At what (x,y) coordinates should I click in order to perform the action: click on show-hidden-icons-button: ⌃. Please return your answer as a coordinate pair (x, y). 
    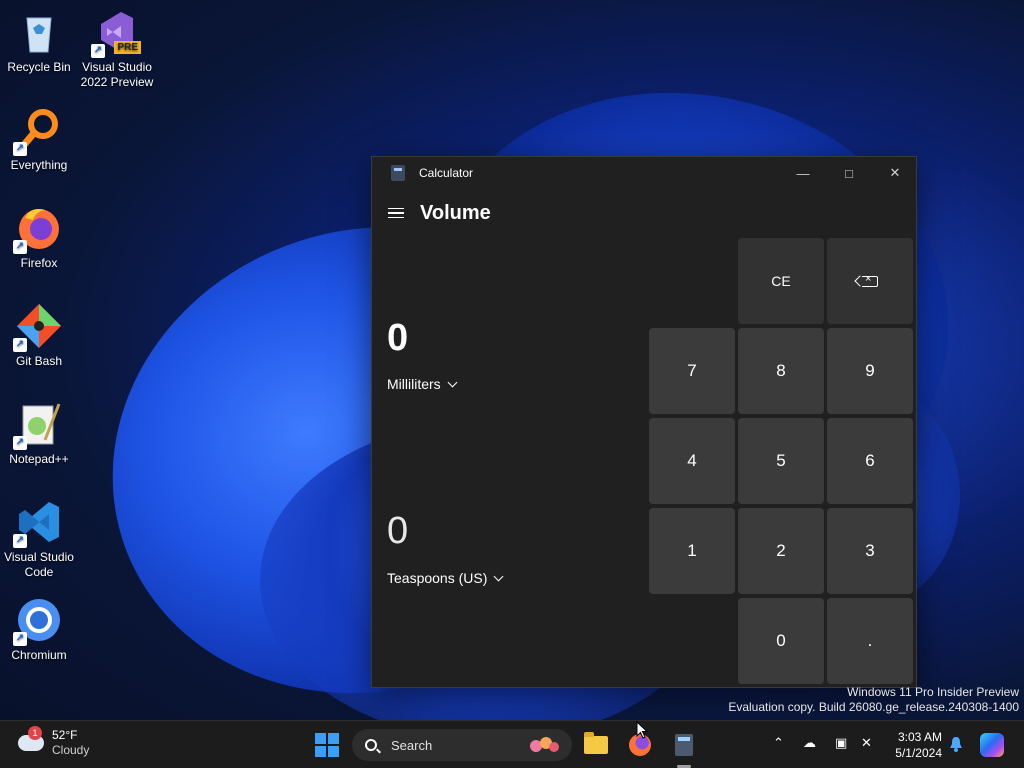
    Looking at the image, I should click on (778, 743).